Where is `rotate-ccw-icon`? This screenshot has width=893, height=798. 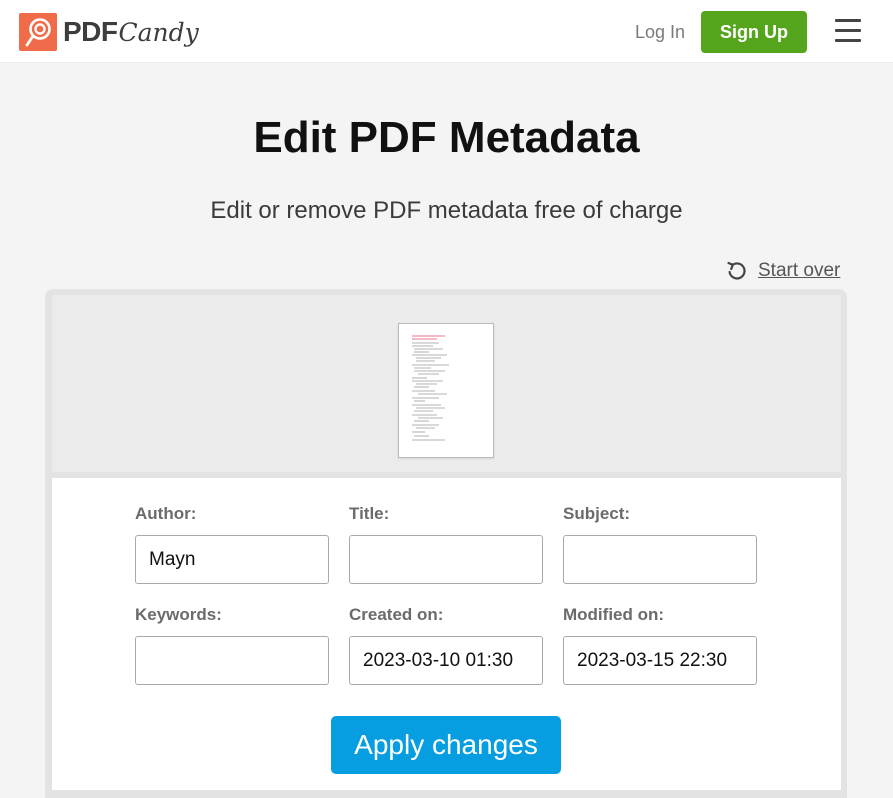 rotate-ccw-icon is located at coordinates (736, 270).